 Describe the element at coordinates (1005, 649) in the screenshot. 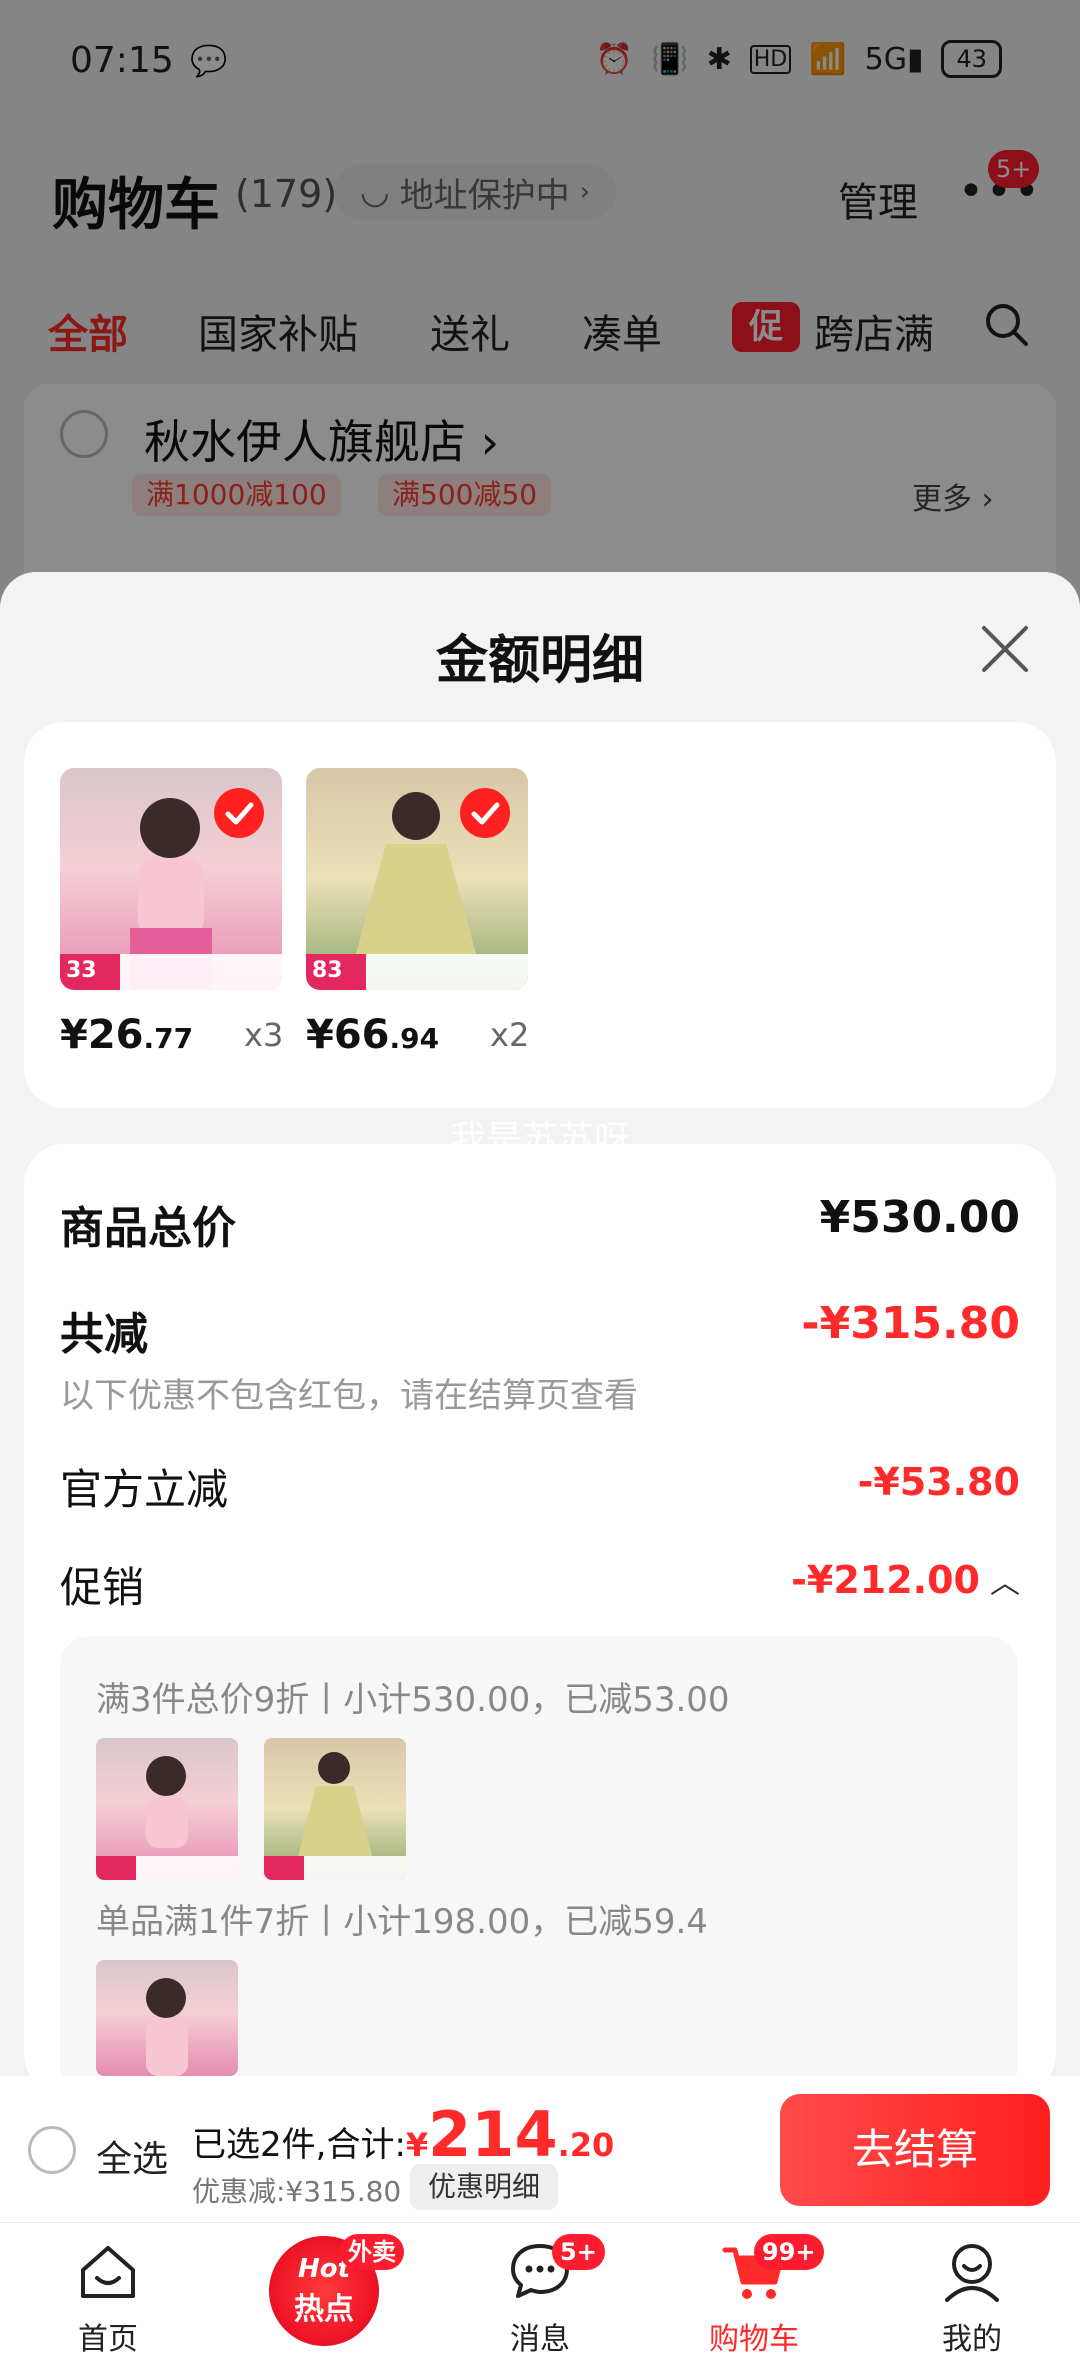

I see `close-icon` at that location.